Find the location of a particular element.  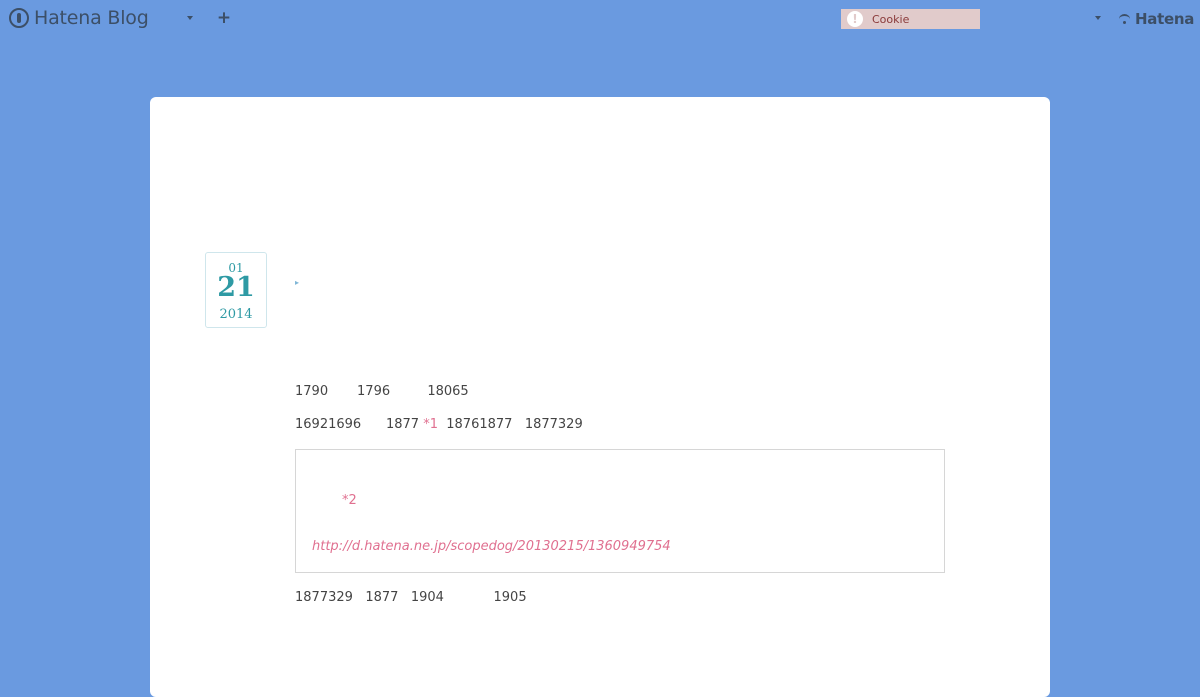

text-fragment: 1904 is located at coordinates (427, 597).